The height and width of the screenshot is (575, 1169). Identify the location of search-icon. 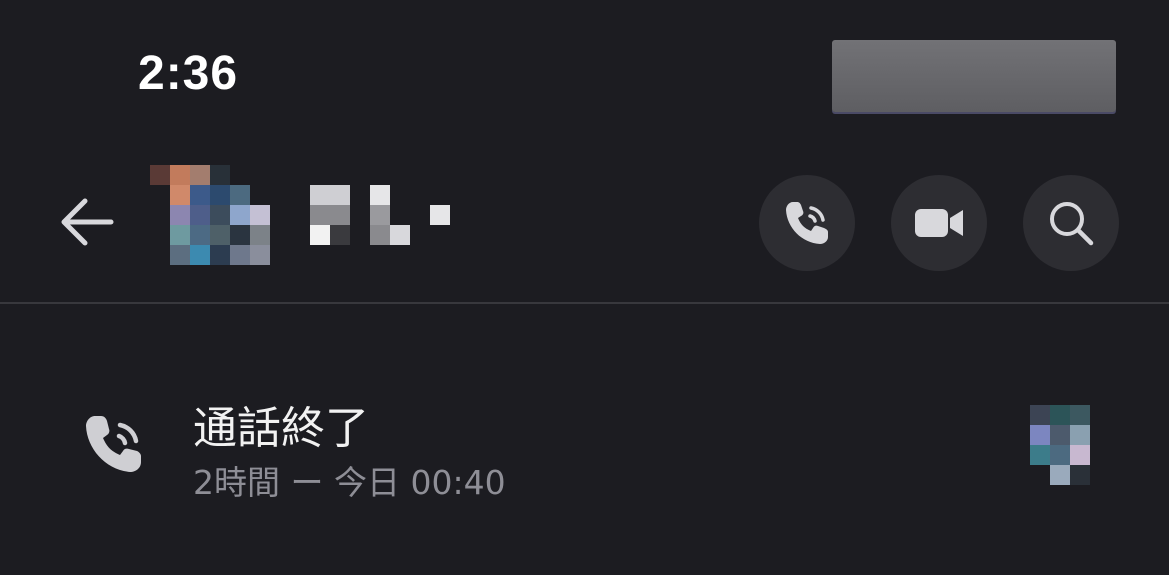
(1072, 224).